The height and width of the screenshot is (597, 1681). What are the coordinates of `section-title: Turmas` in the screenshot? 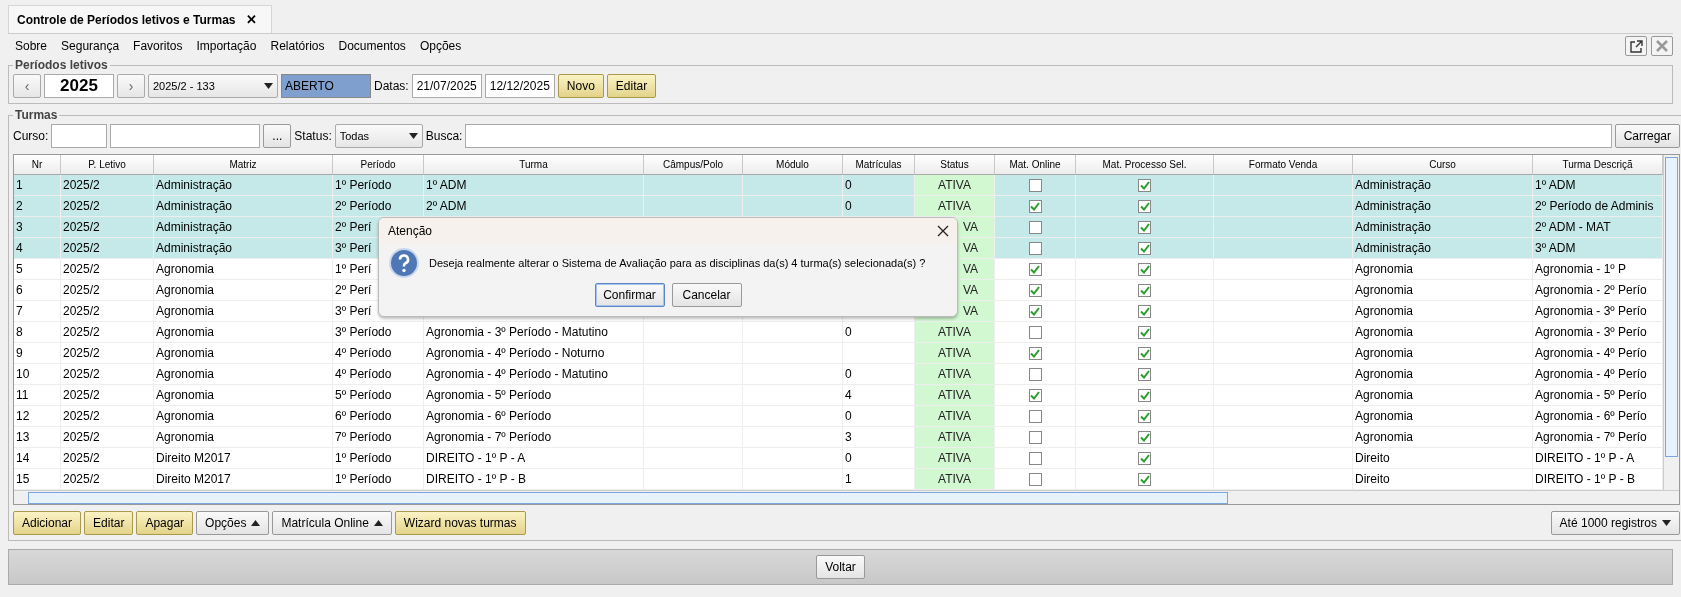 It's located at (36, 115).